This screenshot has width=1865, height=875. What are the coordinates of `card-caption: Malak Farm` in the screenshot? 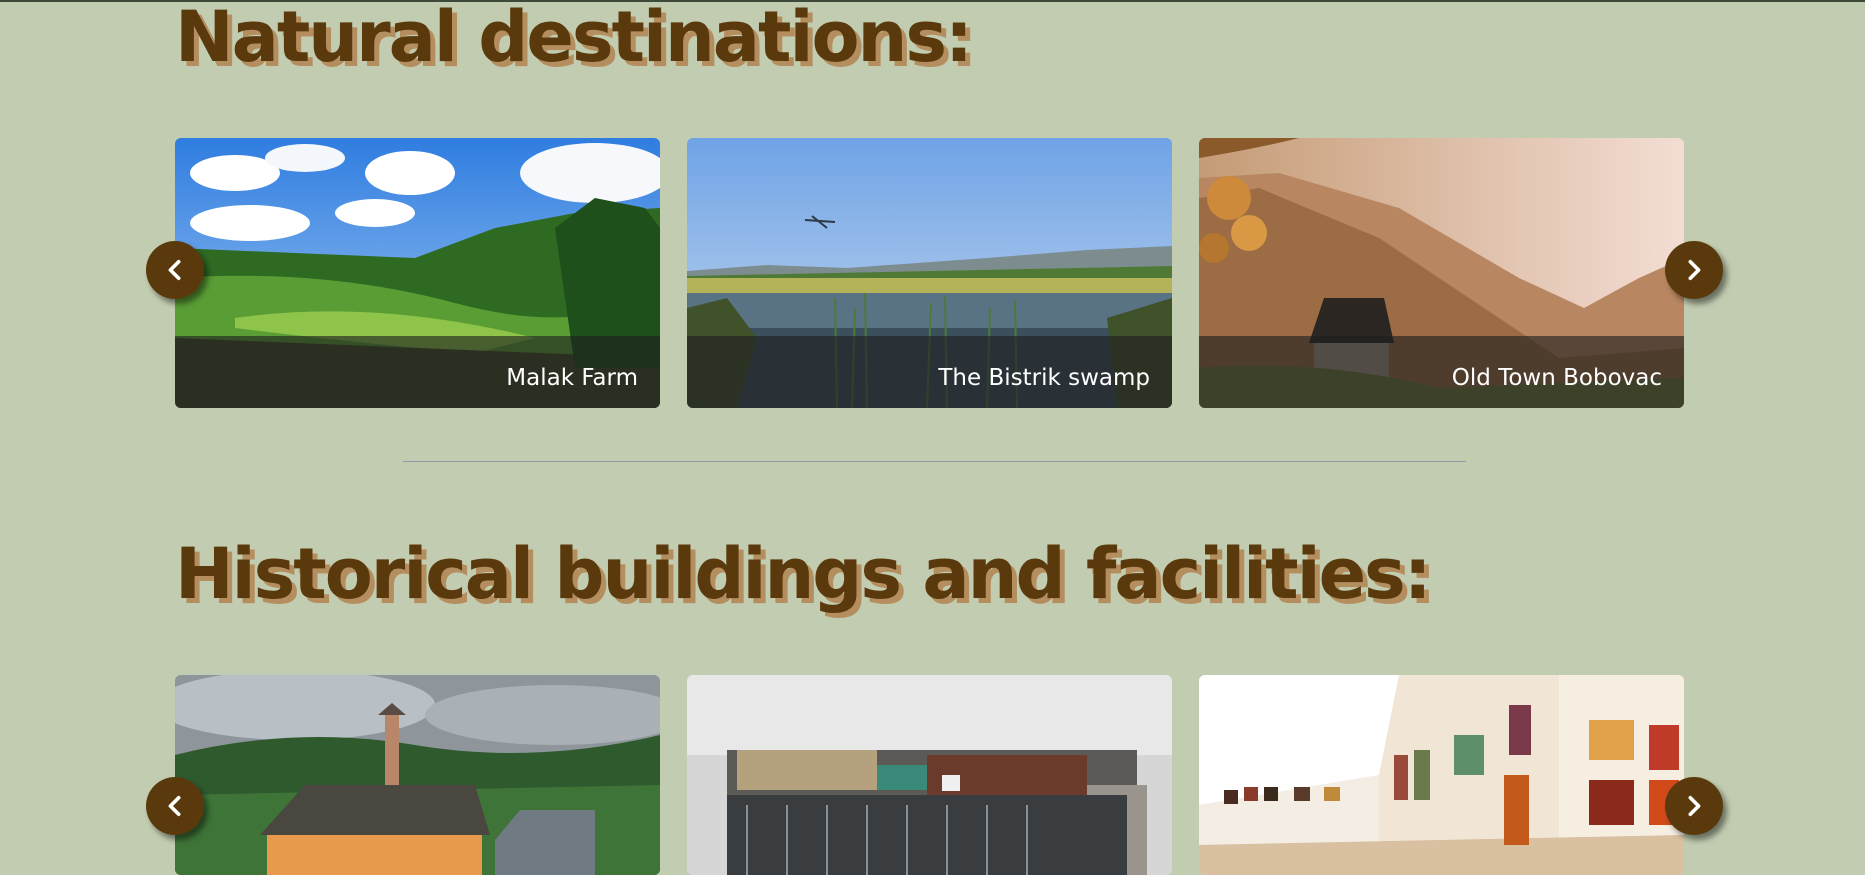 It's located at (417, 372).